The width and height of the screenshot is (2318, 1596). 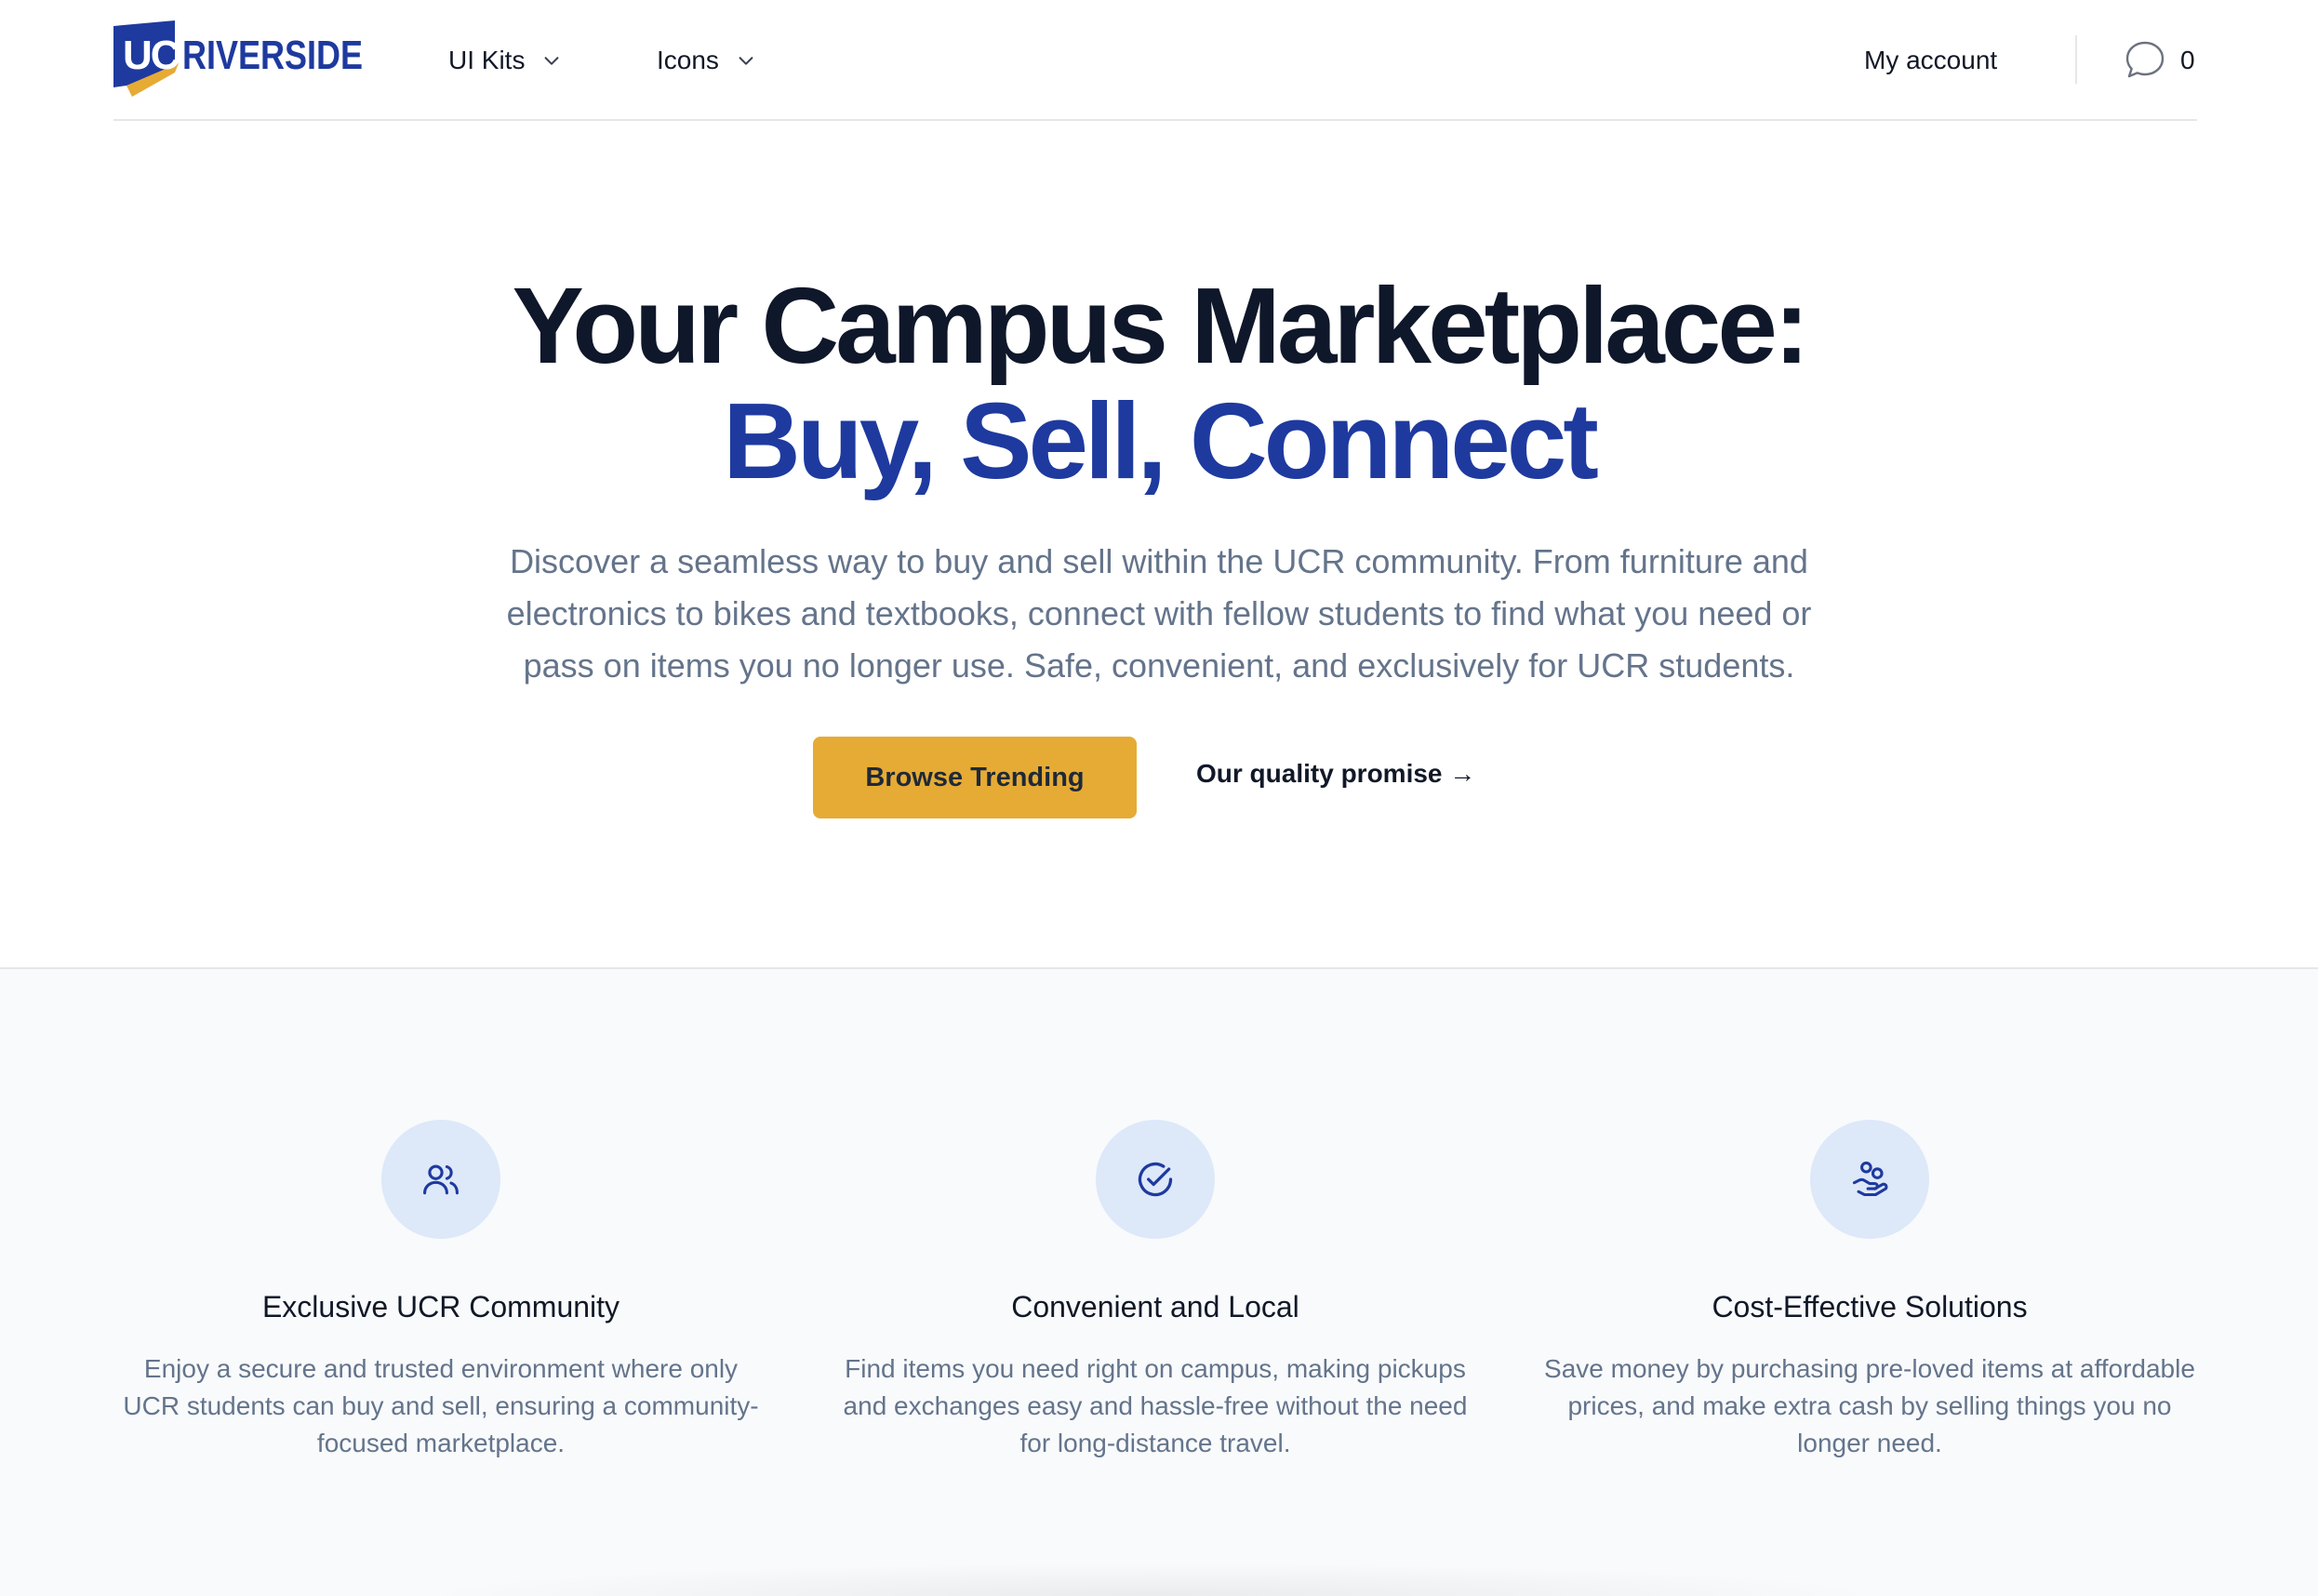 I want to click on nav-ui-kits-dropdown: UI Kits, so click(x=505, y=60).